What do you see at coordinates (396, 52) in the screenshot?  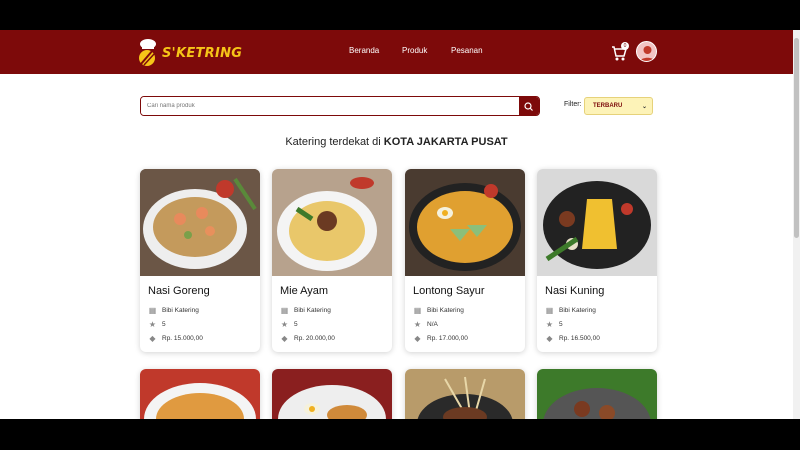 I see `navbar: S'KETRING Beranda Produk Pesanan 0` at bounding box center [396, 52].